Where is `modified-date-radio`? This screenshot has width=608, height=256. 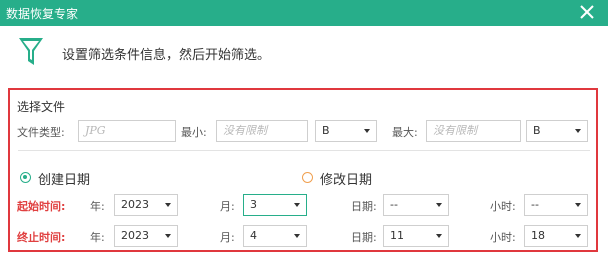
modified-date-radio is located at coordinates (307, 177).